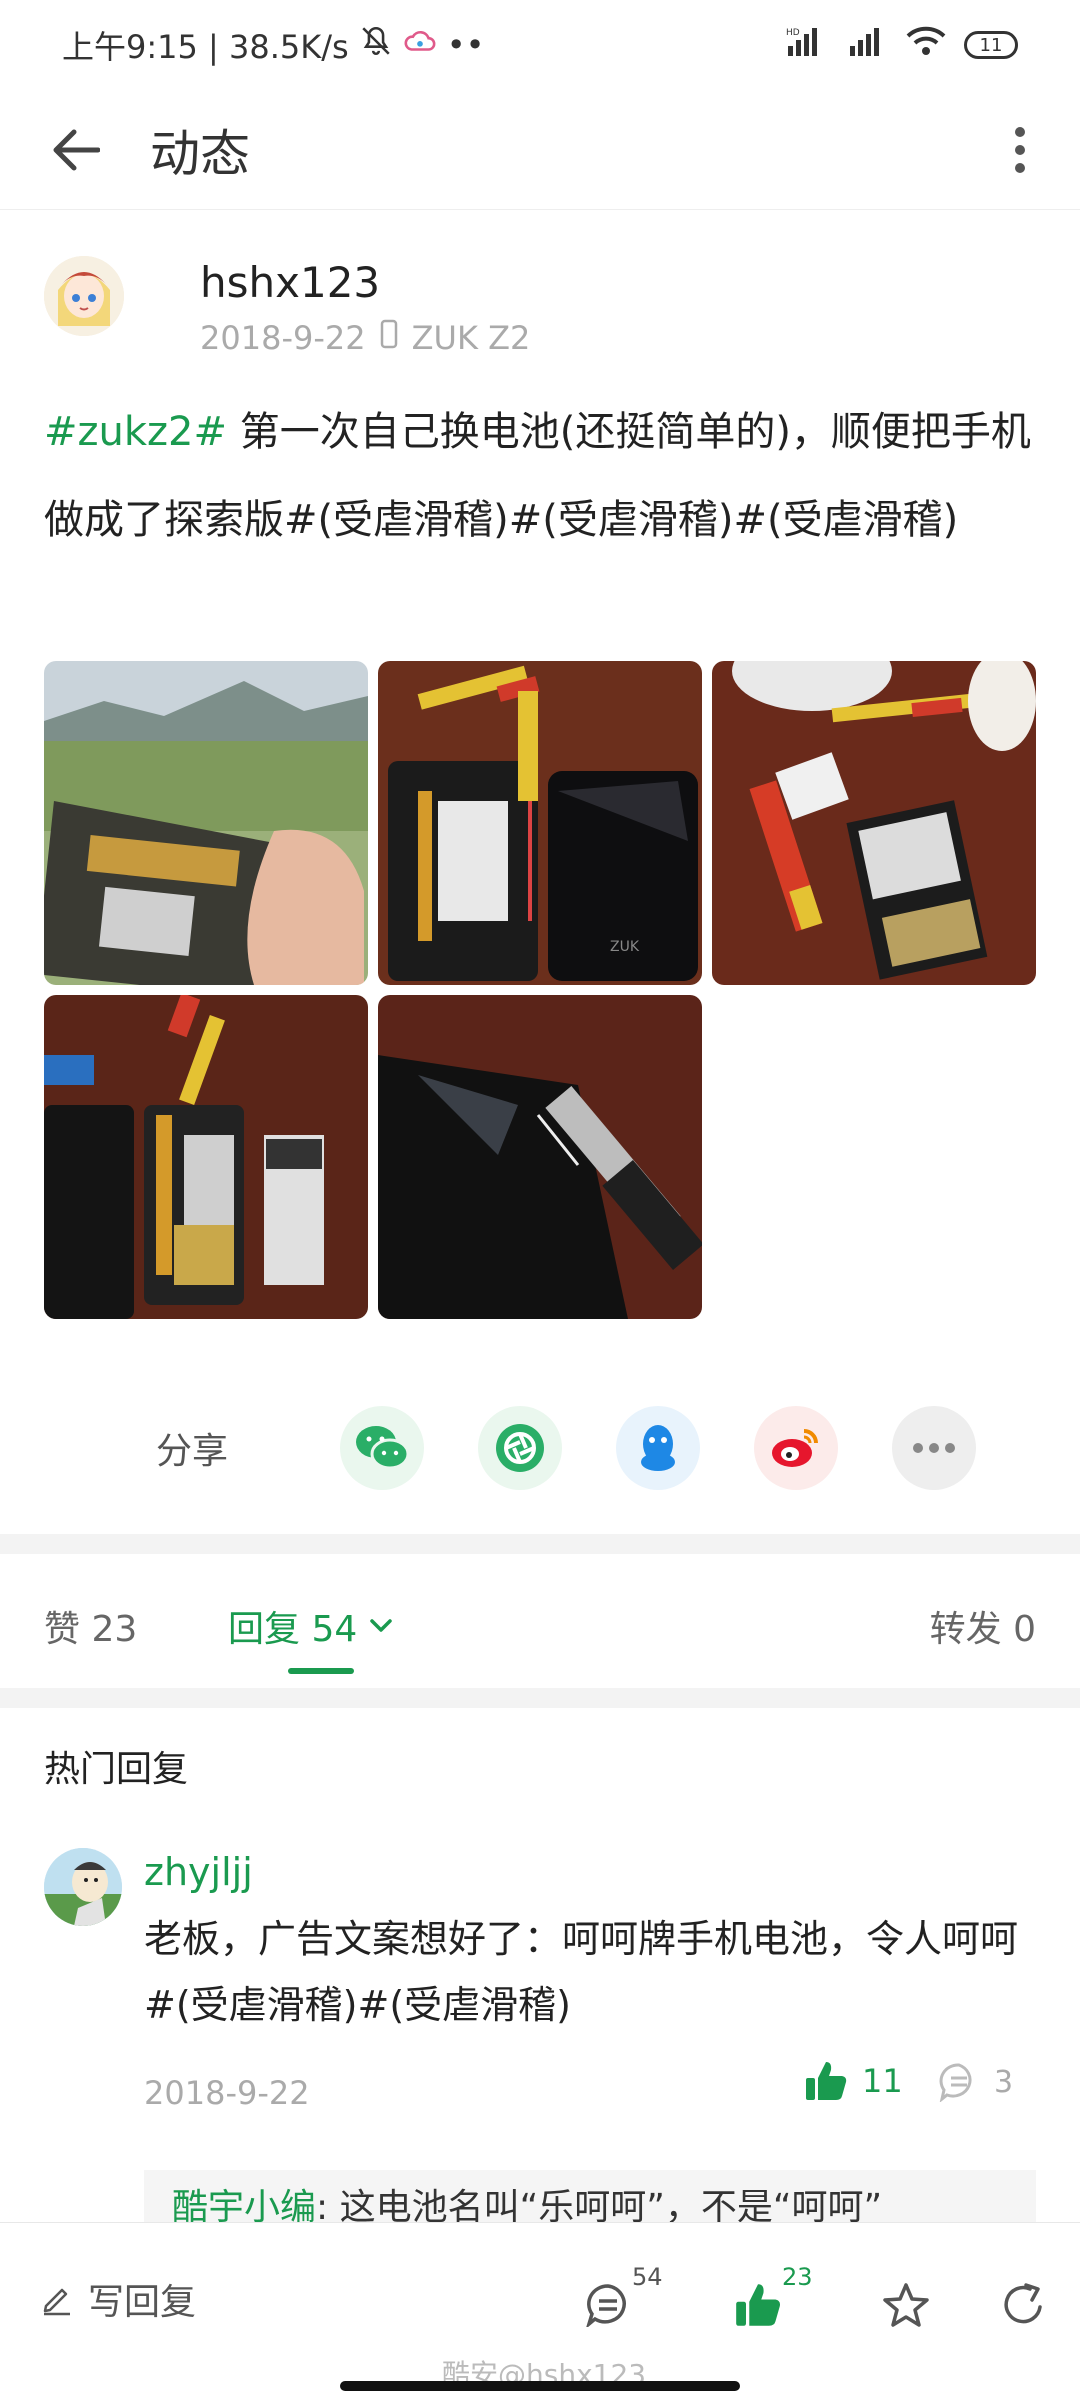 The height and width of the screenshot is (2400, 1080). Describe the element at coordinates (135, 432) in the screenshot. I see `post-hashtag: #zukz2#` at that location.